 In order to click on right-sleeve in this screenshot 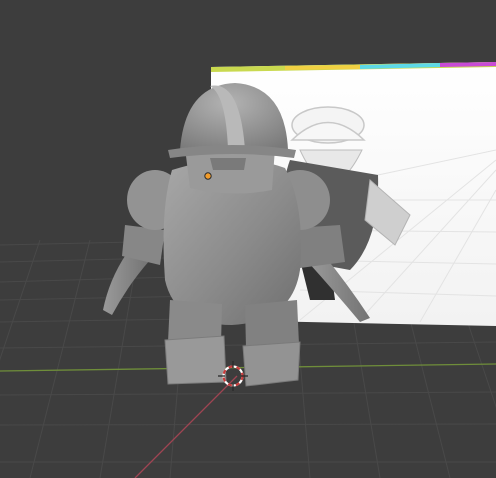, I will do `click(320, 246)`.